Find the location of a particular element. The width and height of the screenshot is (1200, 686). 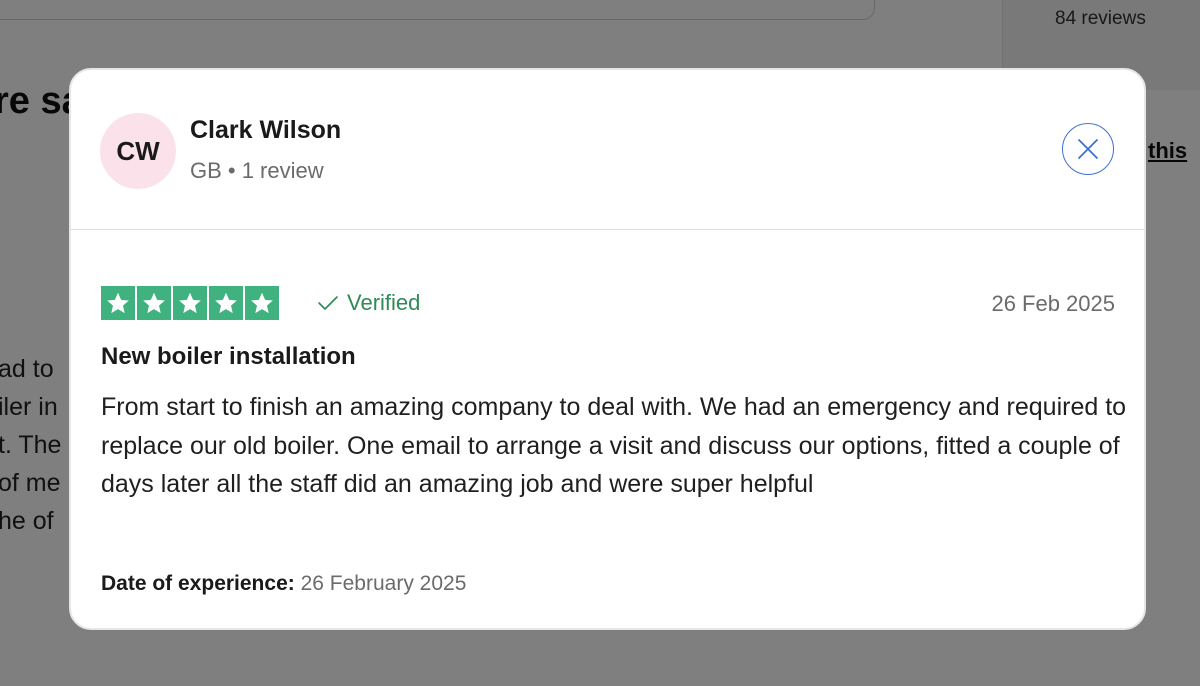

star-rating is located at coordinates (190, 303).